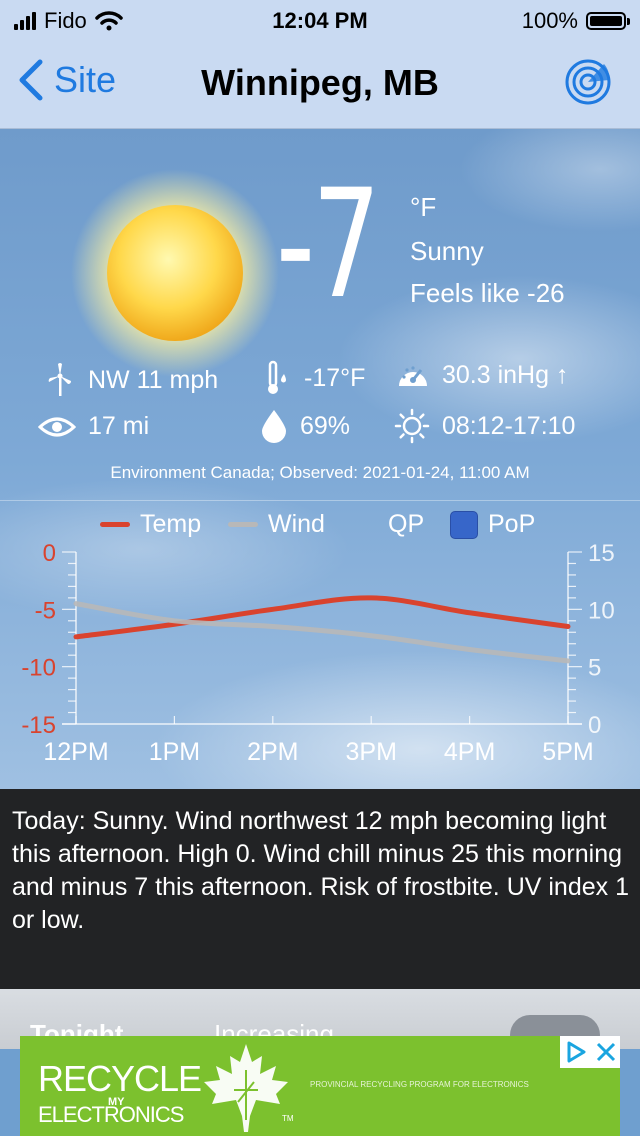 The width and height of the screenshot is (640, 1136). I want to click on sun-outline-icon, so click(412, 426).